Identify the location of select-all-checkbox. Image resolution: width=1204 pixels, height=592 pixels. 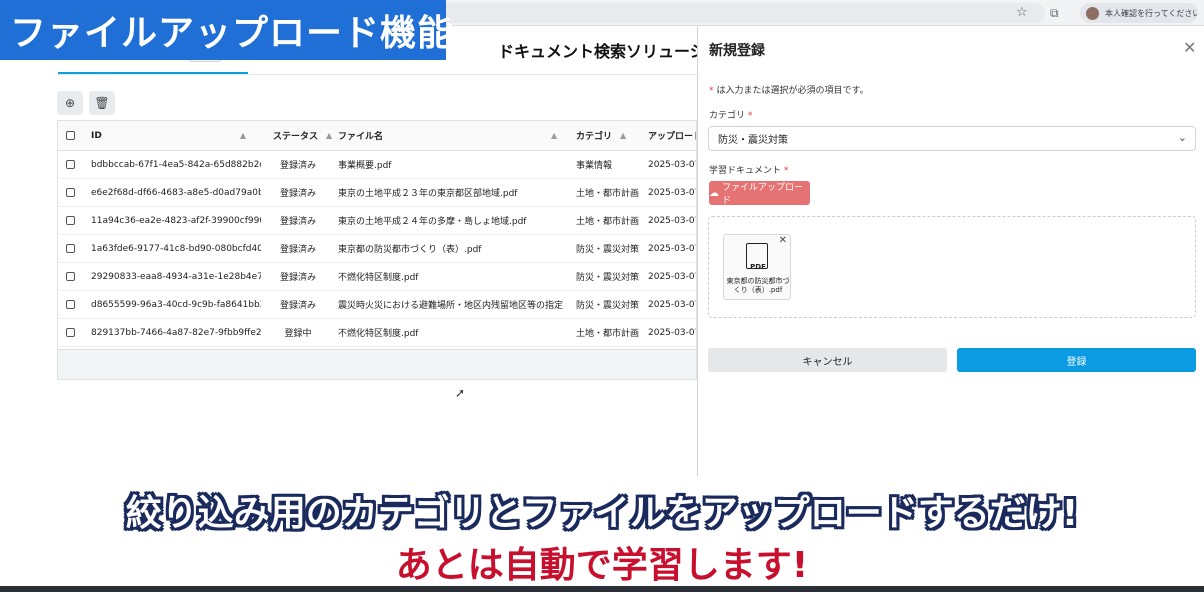
(70, 135).